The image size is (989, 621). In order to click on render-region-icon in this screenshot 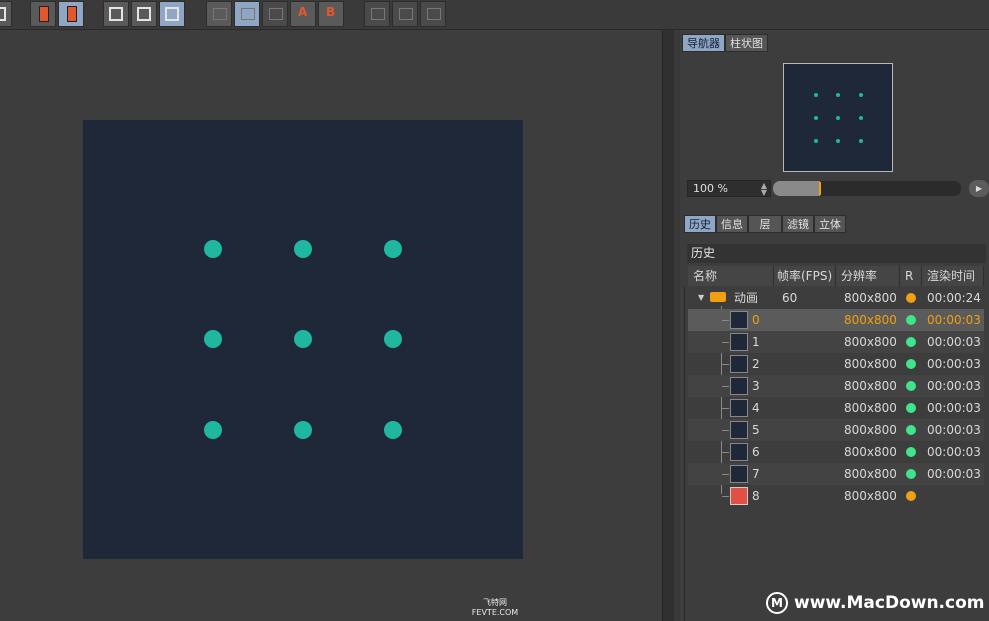, I will do `click(116, 14)`.